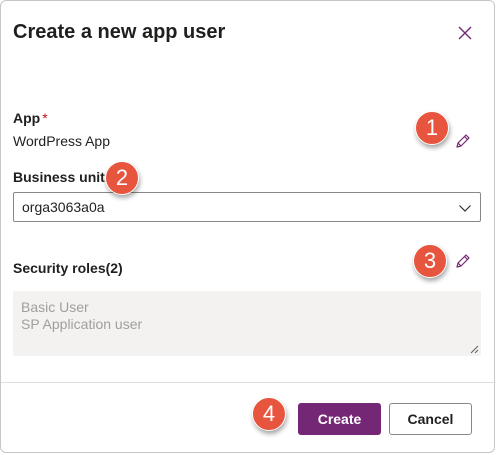 The height and width of the screenshot is (455, 497). I want to click on callout-marker: 4, so click(269, 414).